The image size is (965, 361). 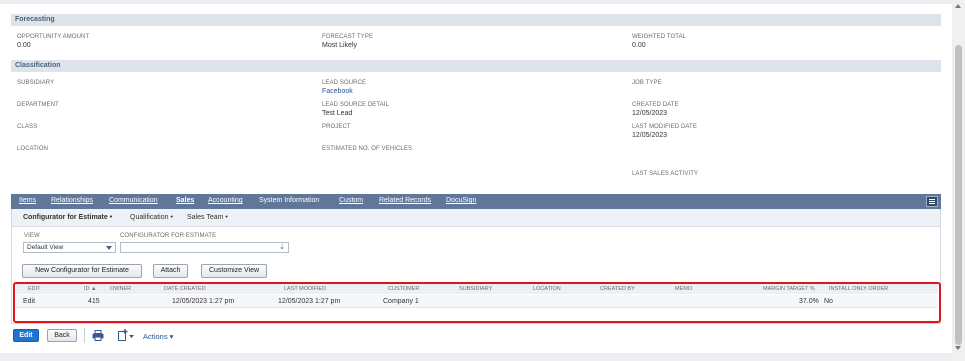 What do you see at coordinates (207, 217) in the screenshot?
I see `subtab-sales-team: Sales Team •` at bounding box center [207, 217].